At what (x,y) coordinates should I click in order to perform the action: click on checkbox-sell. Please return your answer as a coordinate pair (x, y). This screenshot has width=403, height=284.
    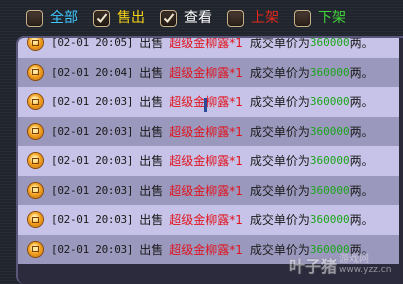
    Looking at the image, I should click on (101, 18).